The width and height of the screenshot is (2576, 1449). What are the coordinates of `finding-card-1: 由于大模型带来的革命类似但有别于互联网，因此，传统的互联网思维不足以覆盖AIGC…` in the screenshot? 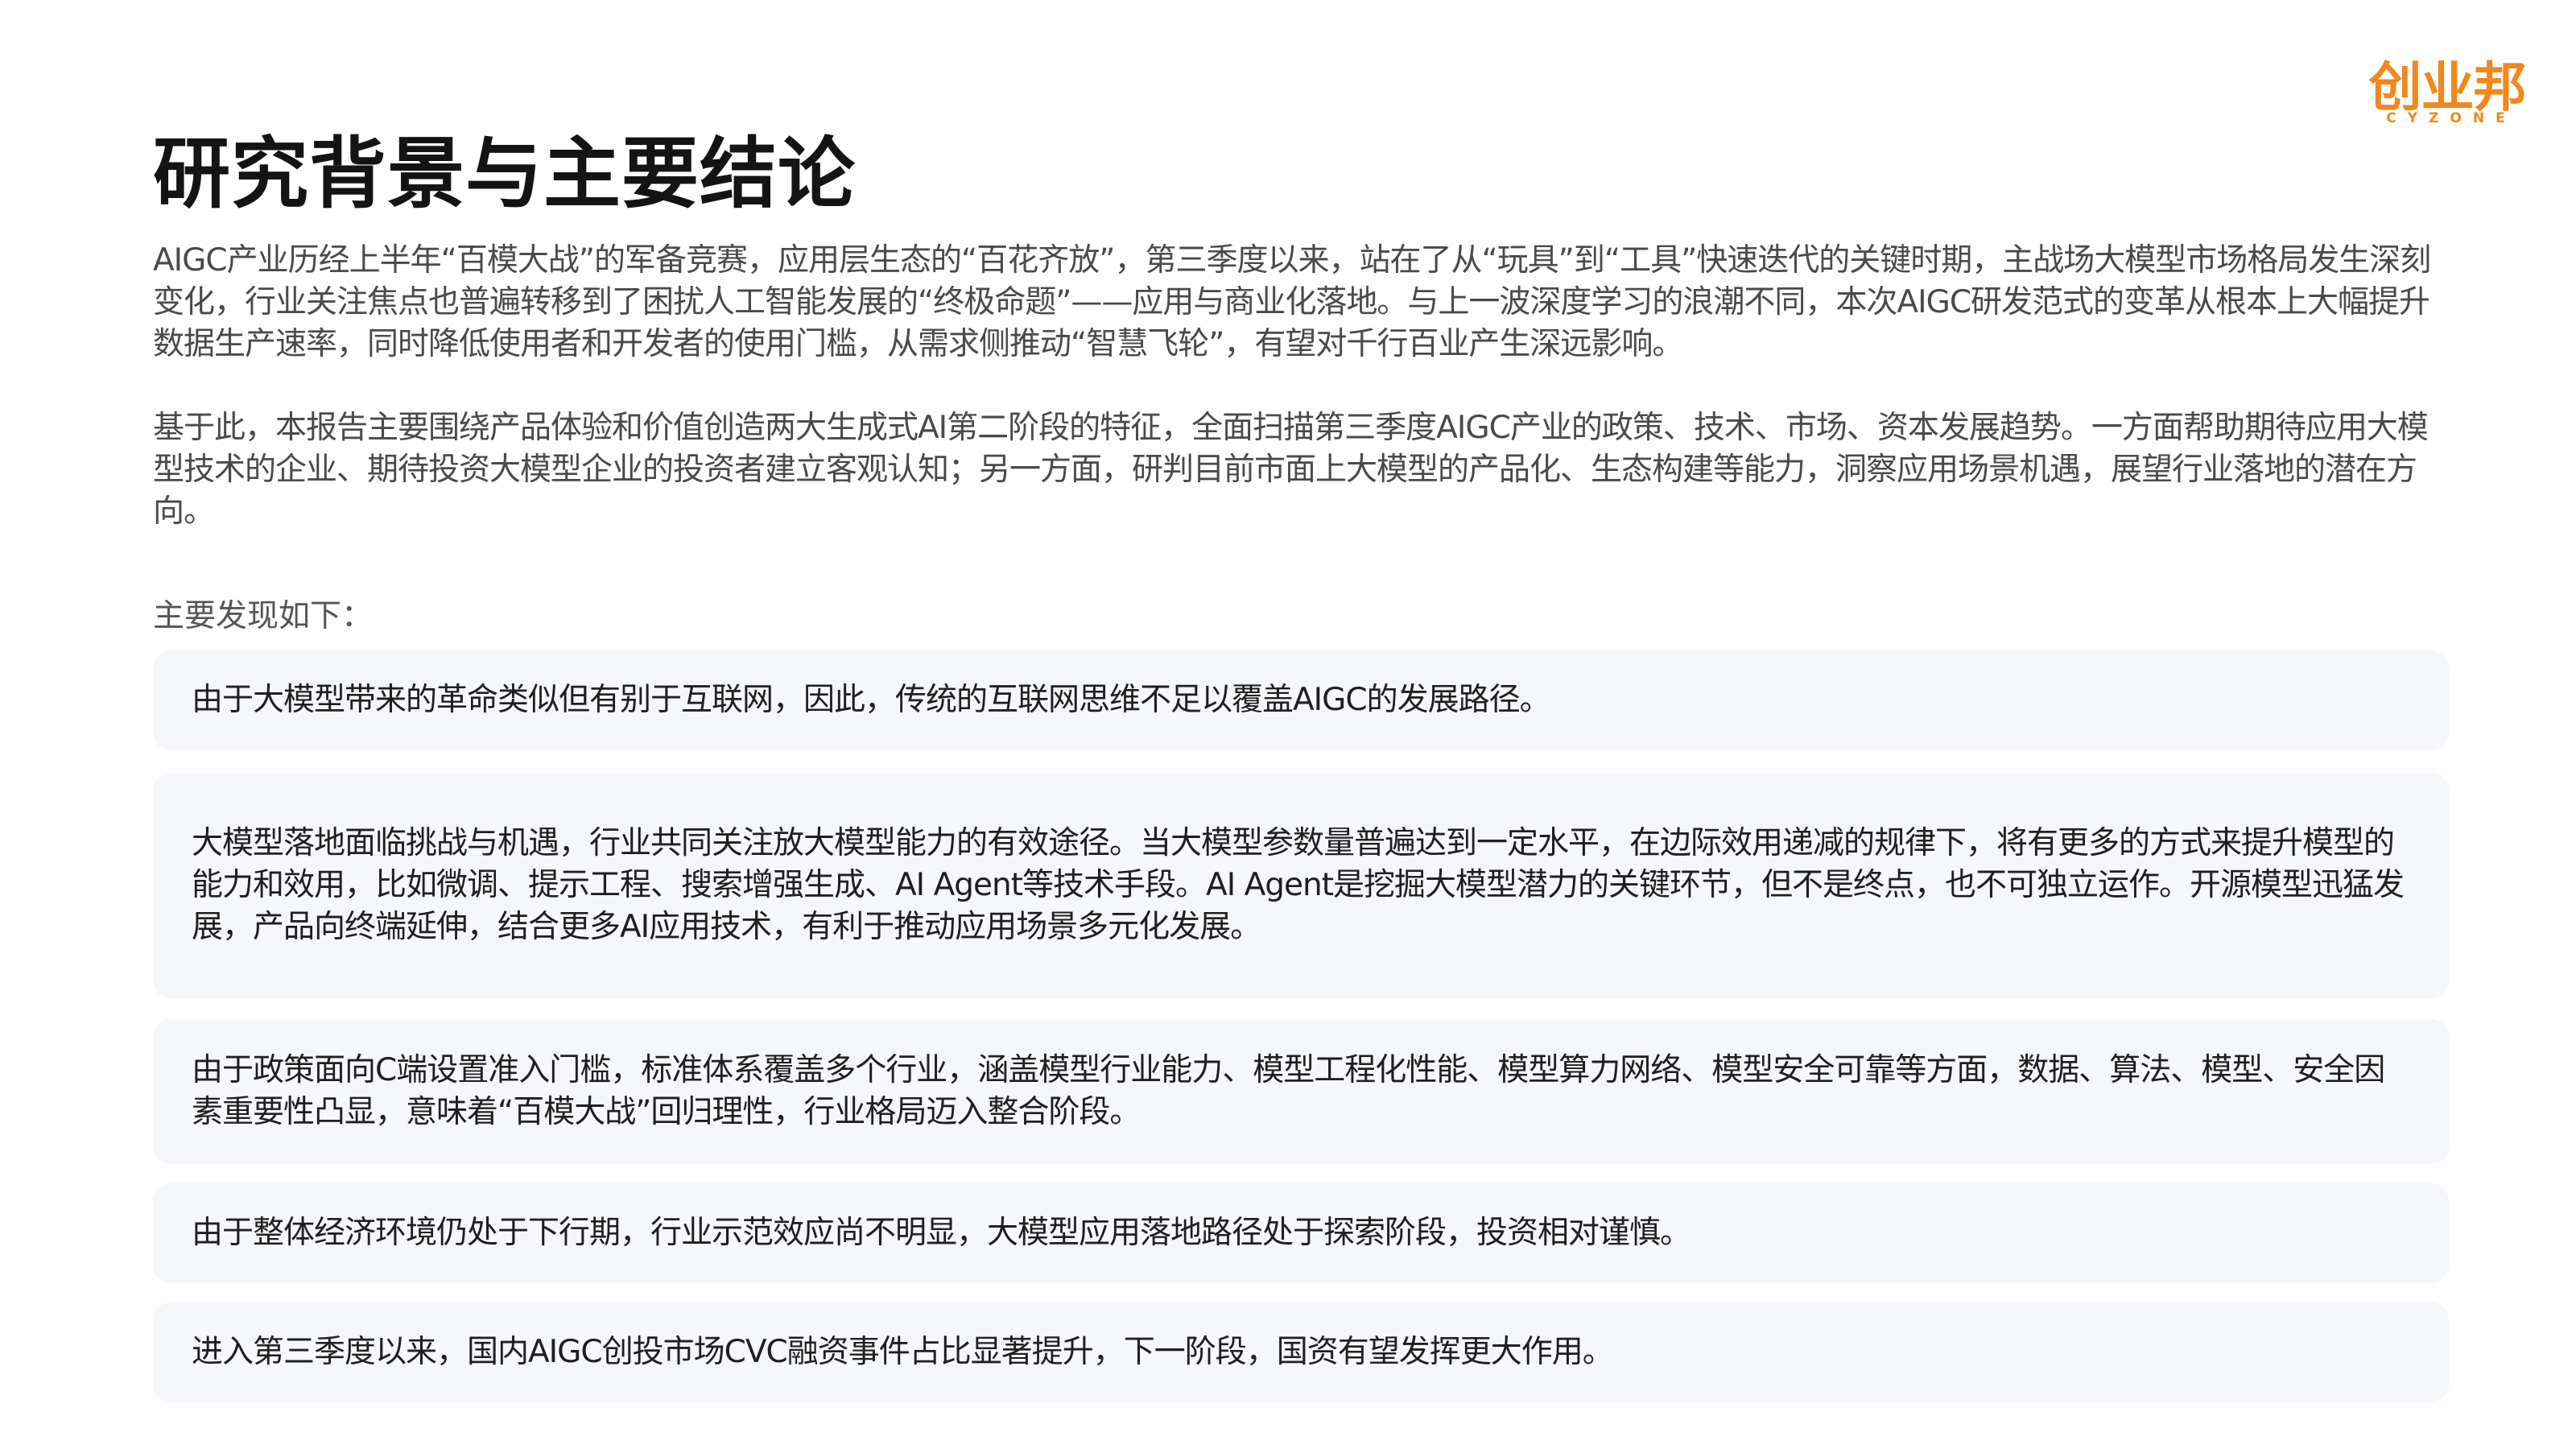 It's located at (1301, 700).